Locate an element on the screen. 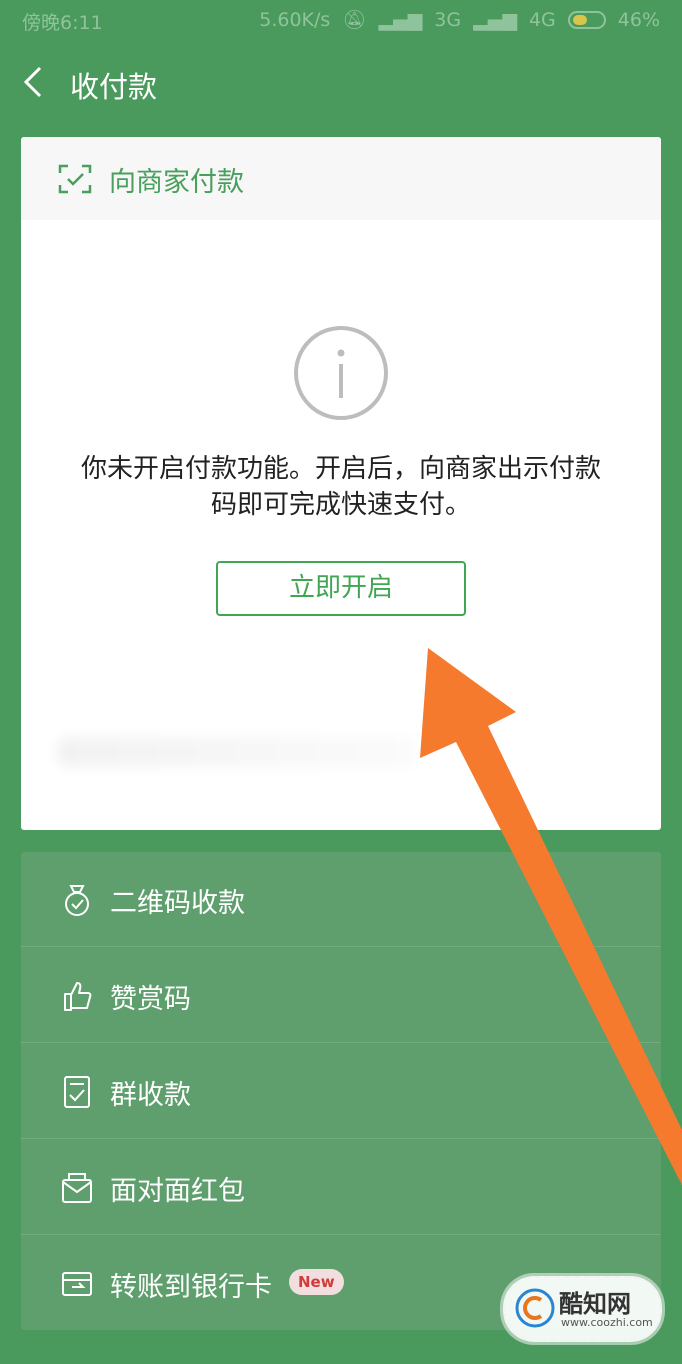 Image resolution: width=682 pixels, height=1364 pixels. watermark-title: 酷知网 is located at coordinates (595, 1304).